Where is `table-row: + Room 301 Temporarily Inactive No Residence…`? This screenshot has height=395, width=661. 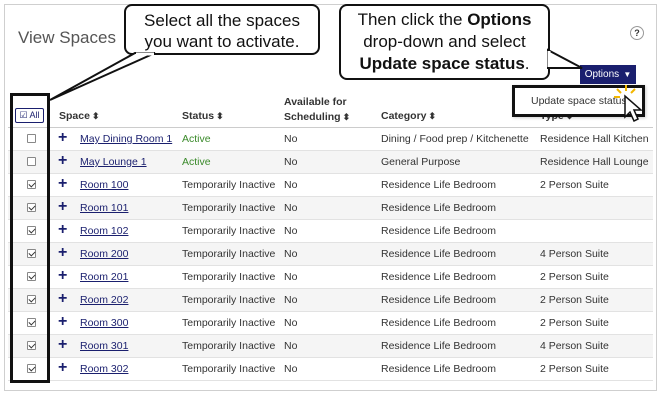
table-row: + Room 301 Temporarily Inactive No Residence… is located at coordinates (330, 346).